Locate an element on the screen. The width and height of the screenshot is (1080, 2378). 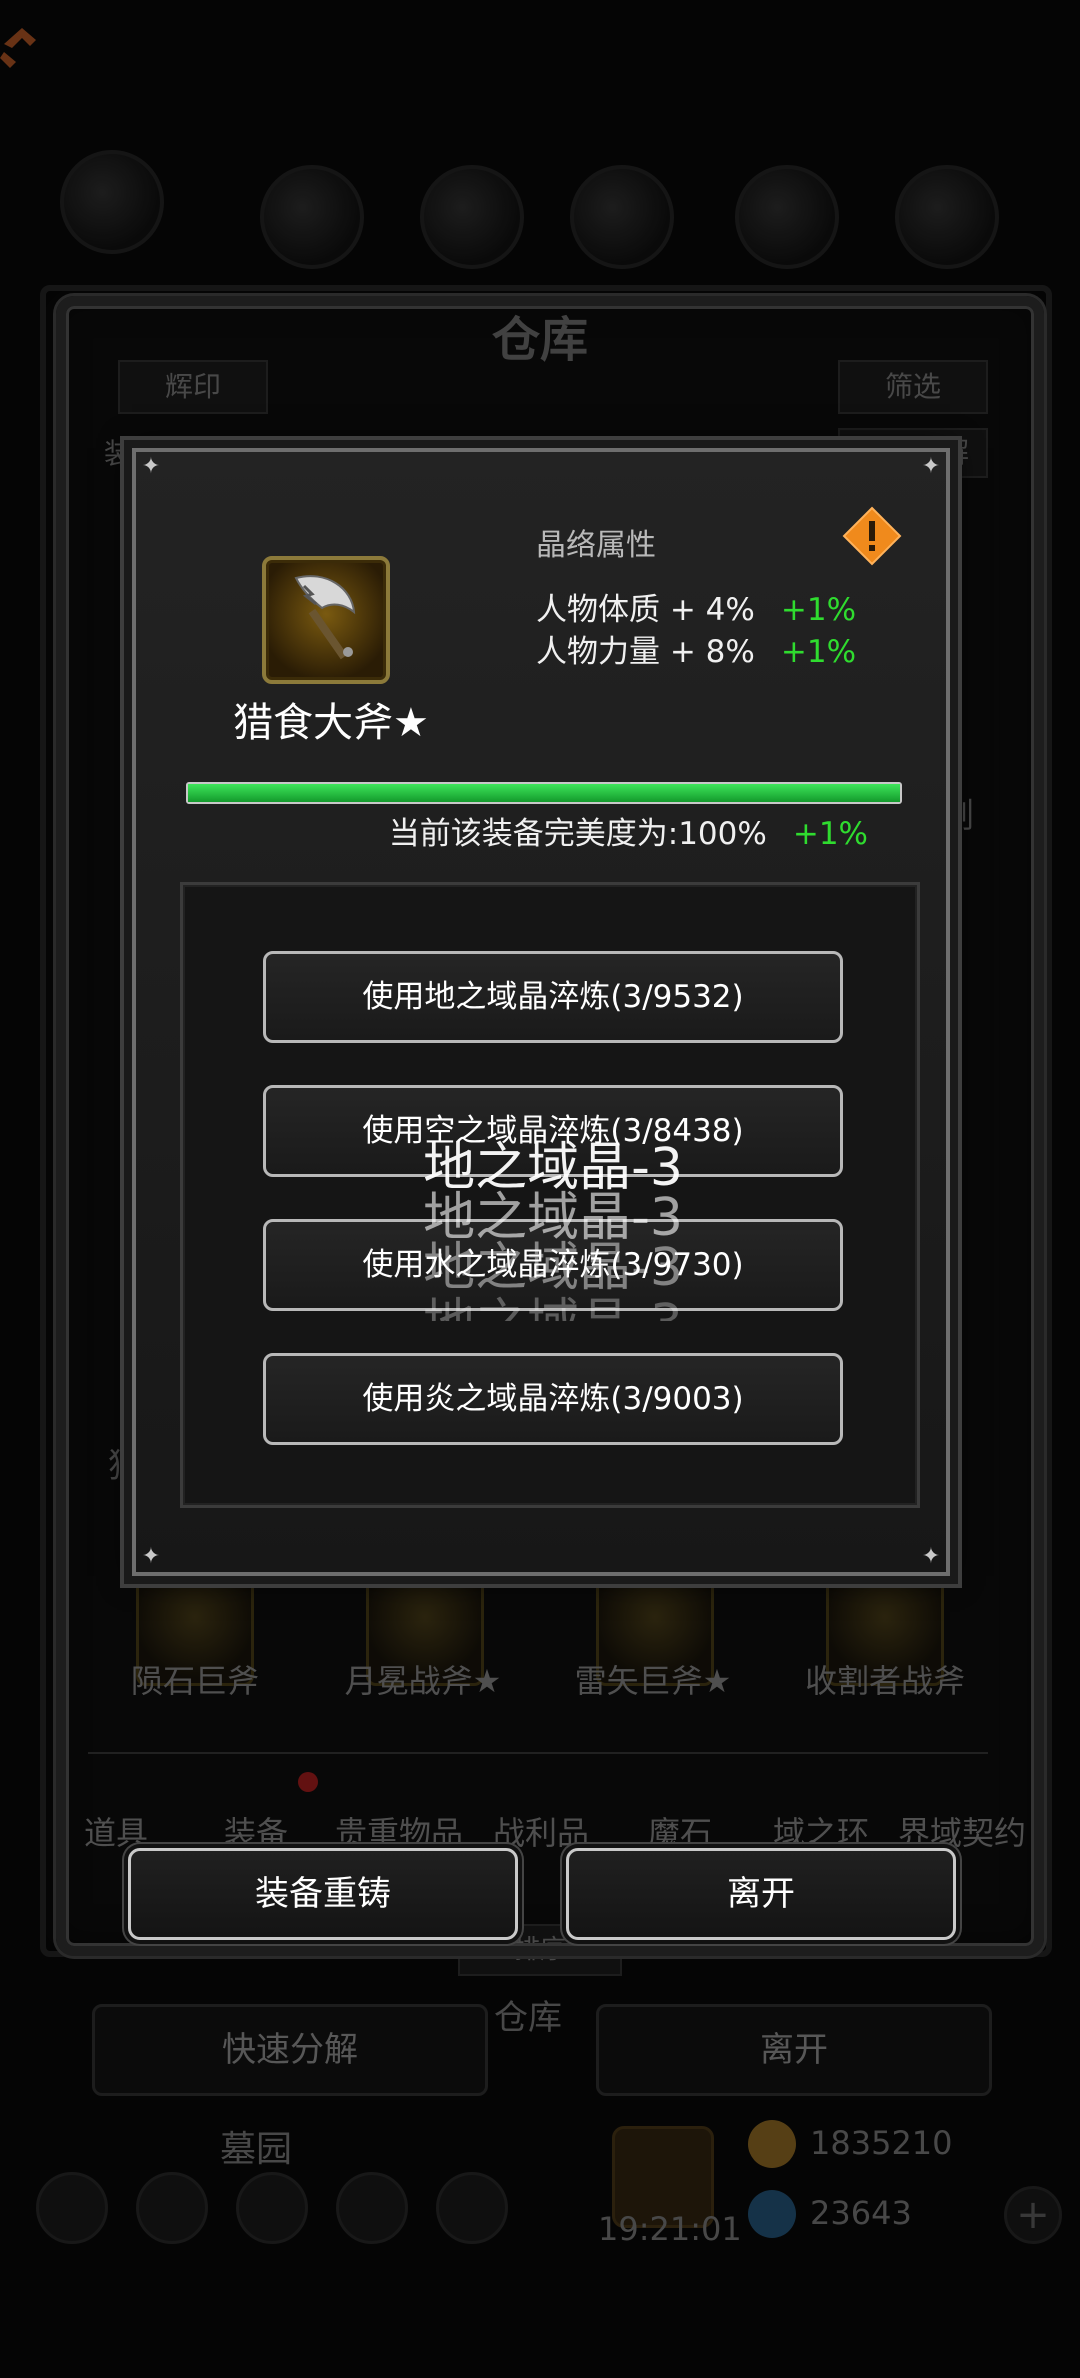
add-currency-icon: + is located at coordinates (1033, 2215).